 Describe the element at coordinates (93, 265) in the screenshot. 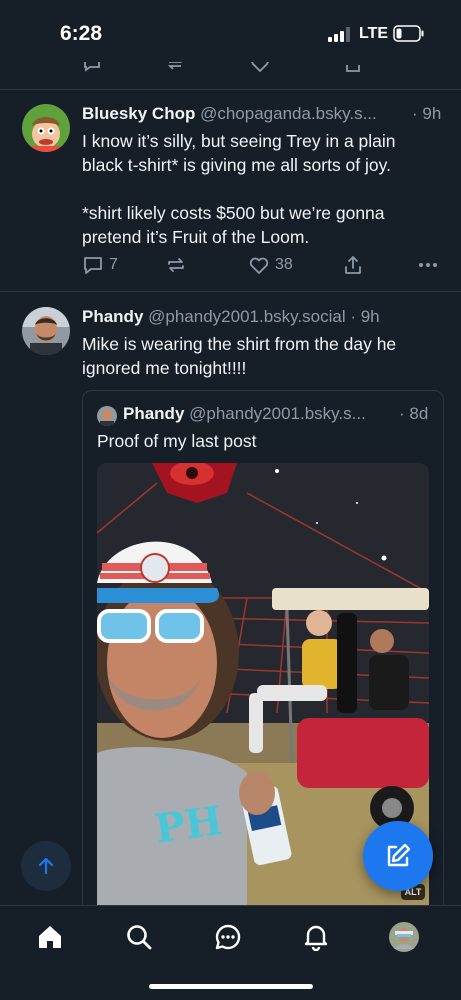

I see `reply-icon` at that location.